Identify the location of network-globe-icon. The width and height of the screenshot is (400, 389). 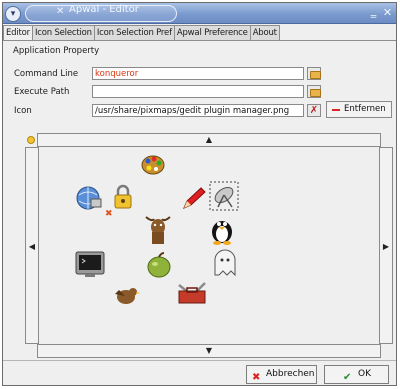
(89, 198).